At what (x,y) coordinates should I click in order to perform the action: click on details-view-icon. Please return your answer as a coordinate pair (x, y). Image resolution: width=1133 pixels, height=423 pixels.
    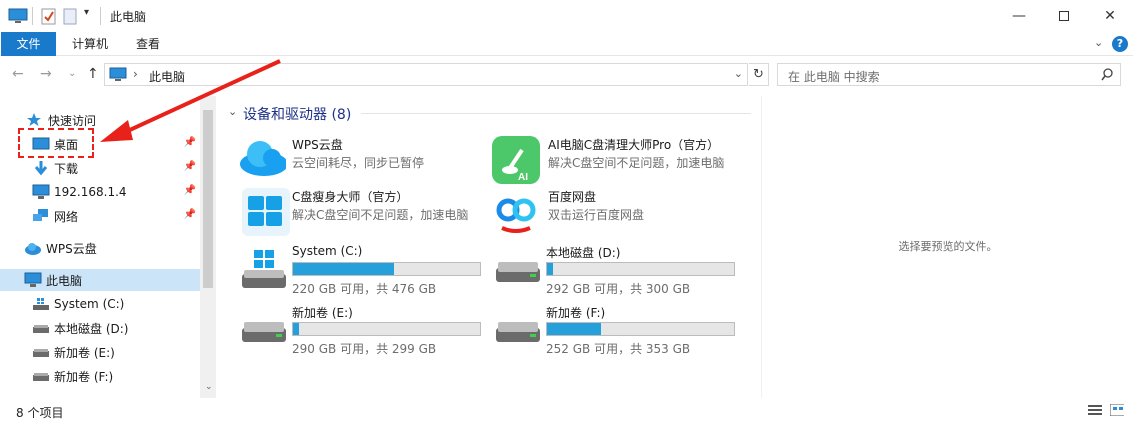
    Looking at the image, I should click on (1095, 410).